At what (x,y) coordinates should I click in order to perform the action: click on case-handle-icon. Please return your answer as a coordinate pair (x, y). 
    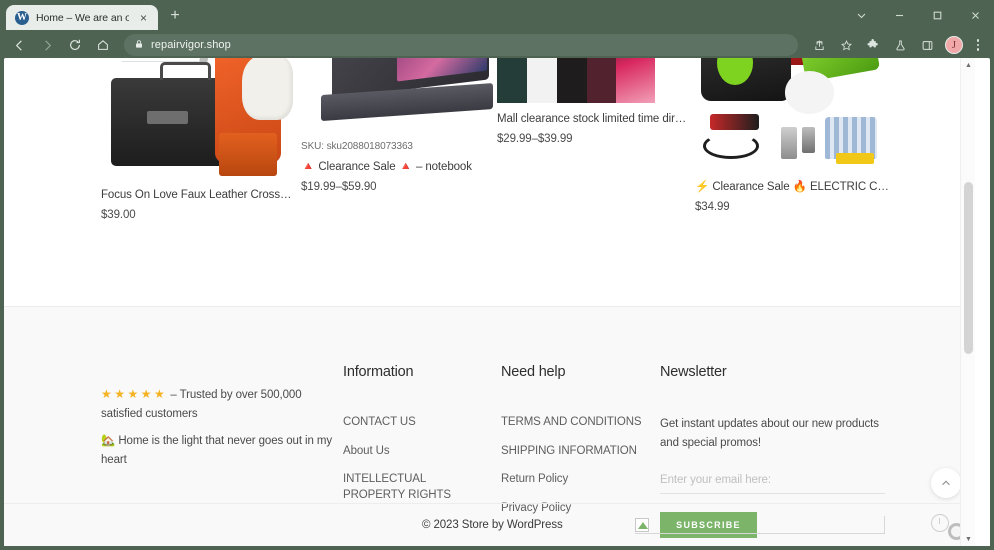
    Looking at the image, I should click on (185, 70).